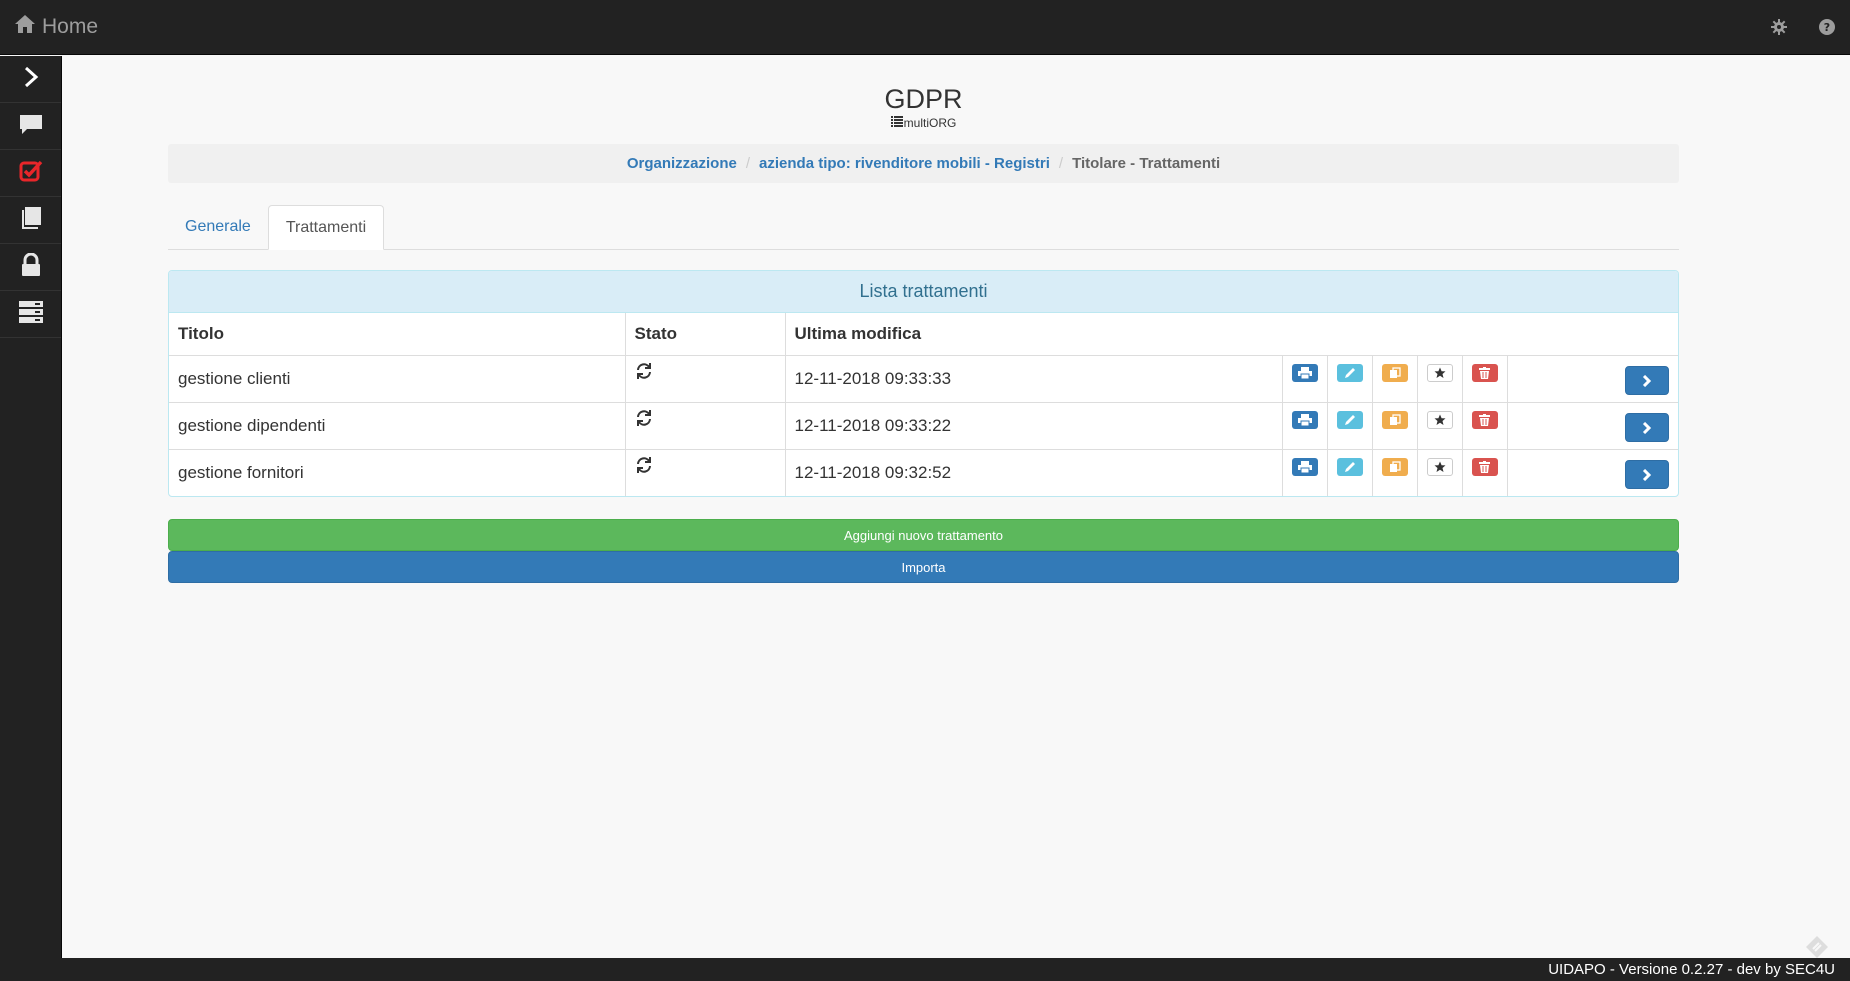  Describe the element at coordinates (218, 227) in the screenshot. I see `tab-generale: Generale` at that location.